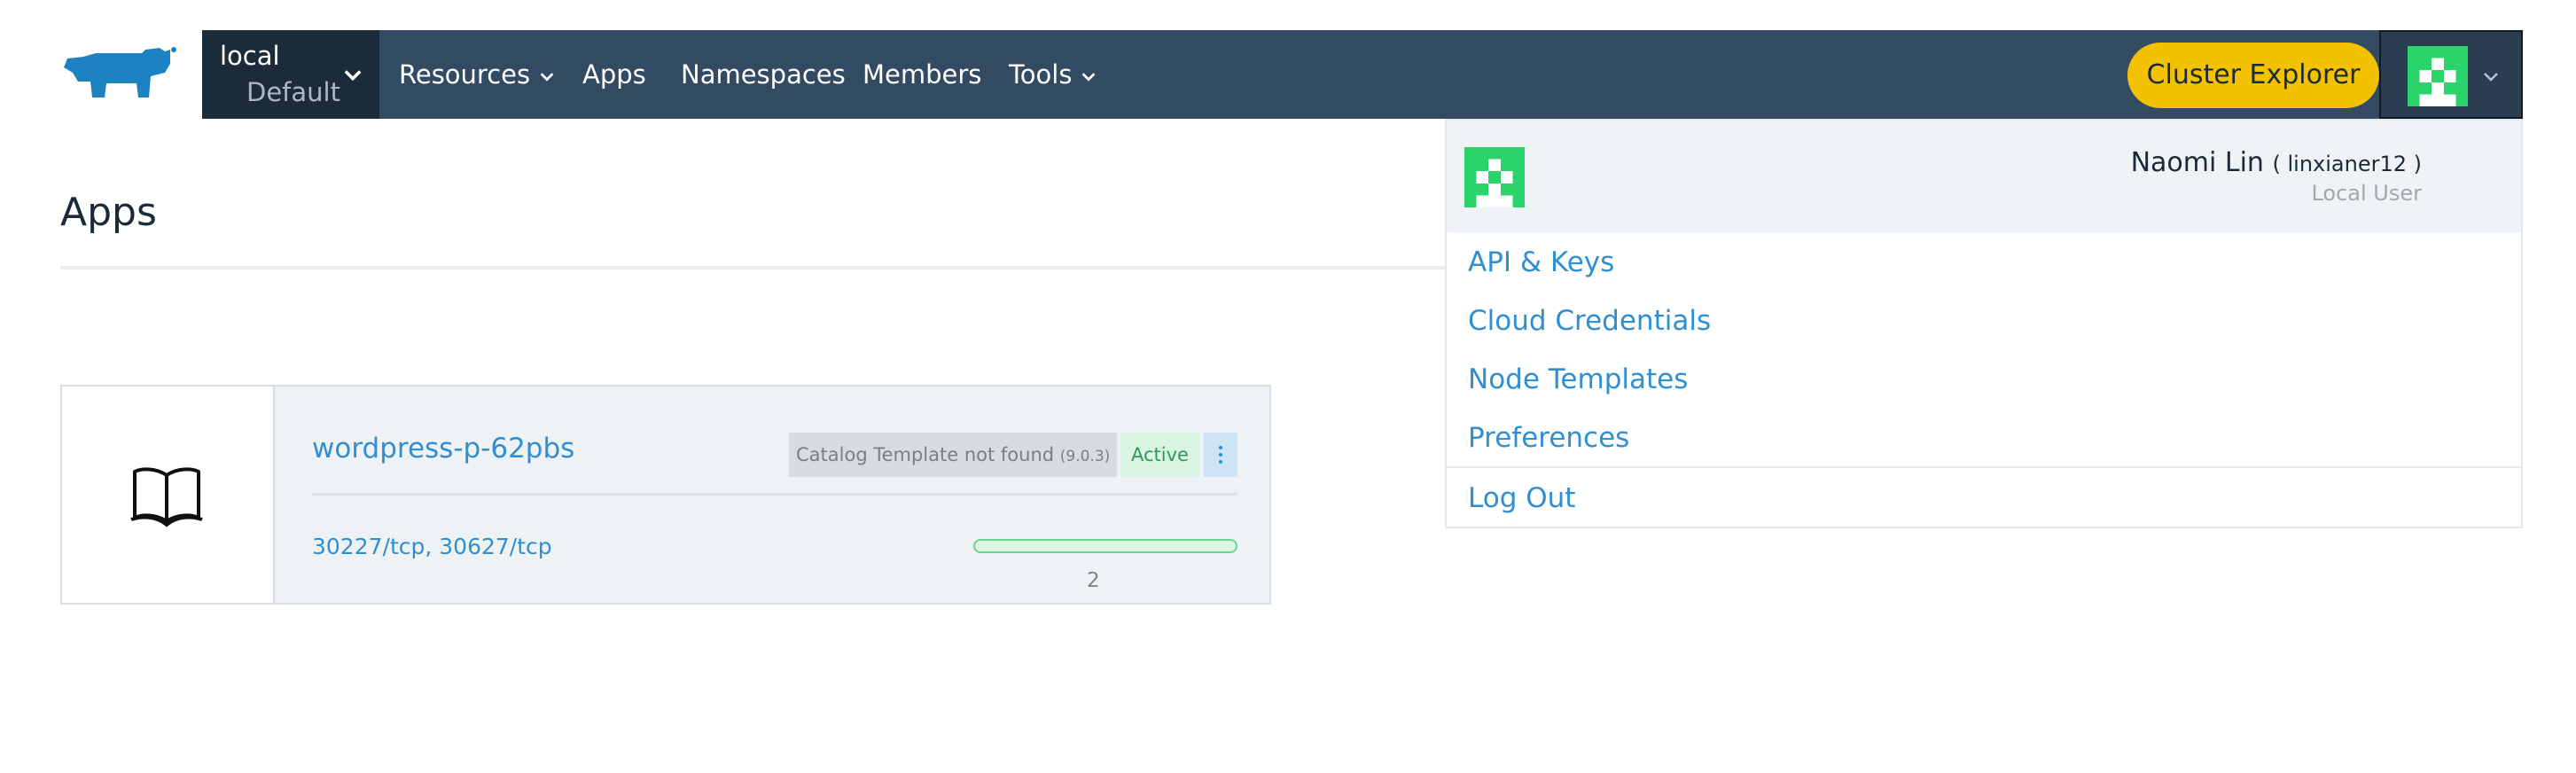 The width and height of the screenshot is (2576, 773). I want to click on menu-divider, so click(1984, 467).